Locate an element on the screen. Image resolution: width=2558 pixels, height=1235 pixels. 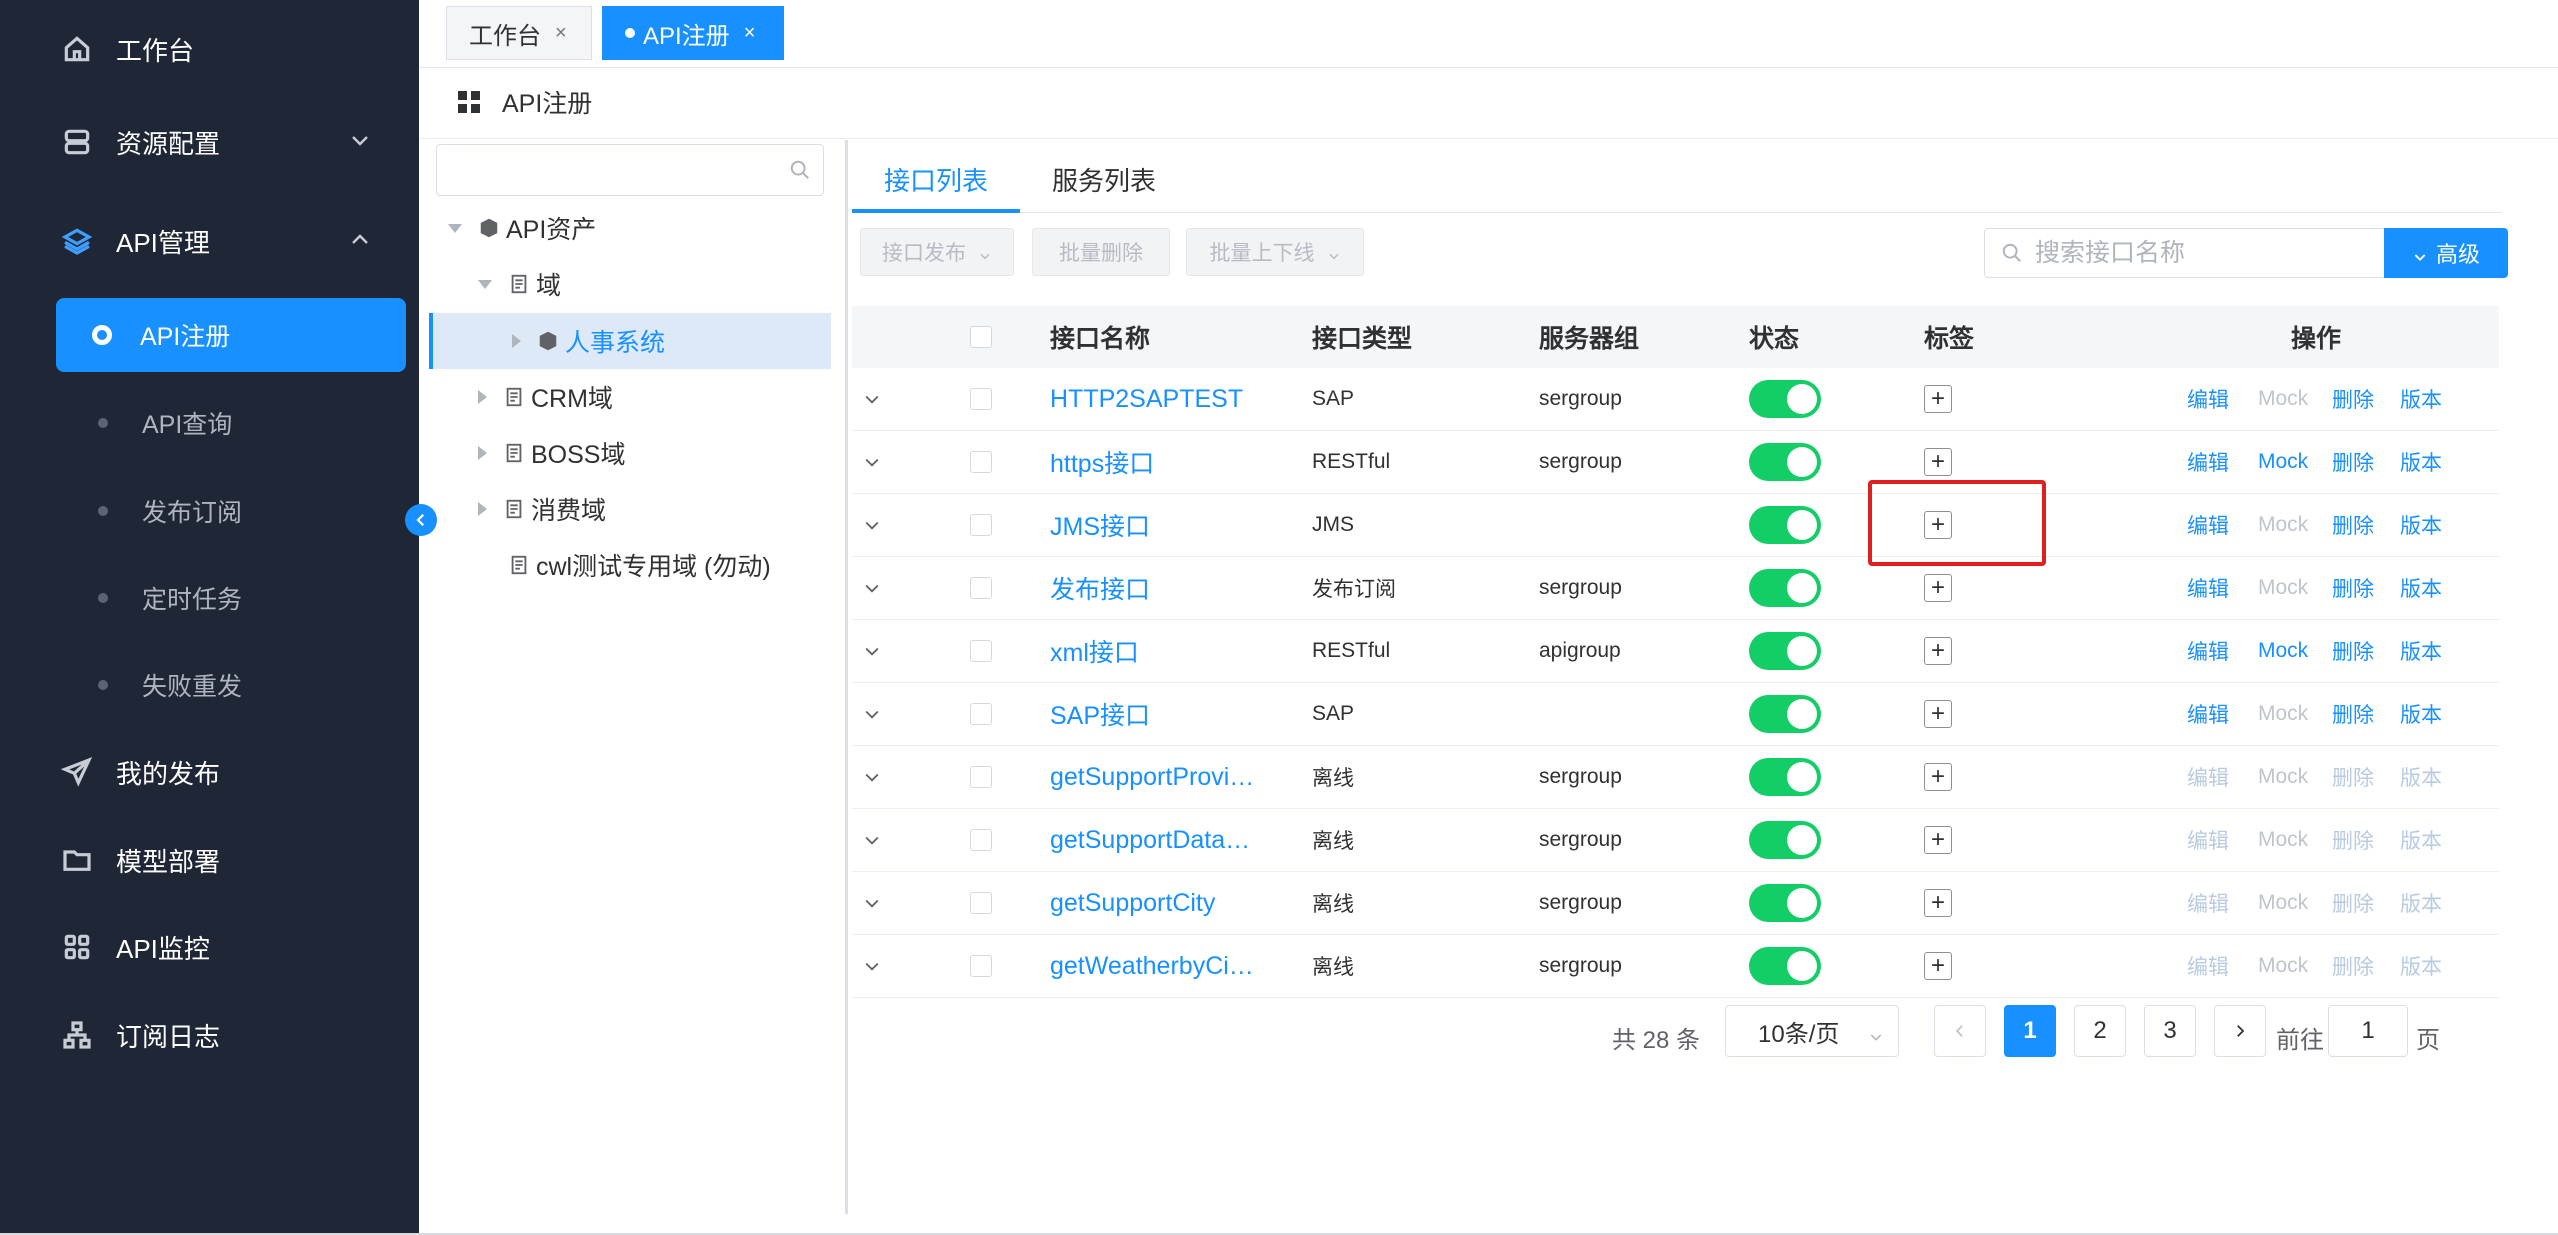
select-all-checkbox is located at coordinates (981, 337).